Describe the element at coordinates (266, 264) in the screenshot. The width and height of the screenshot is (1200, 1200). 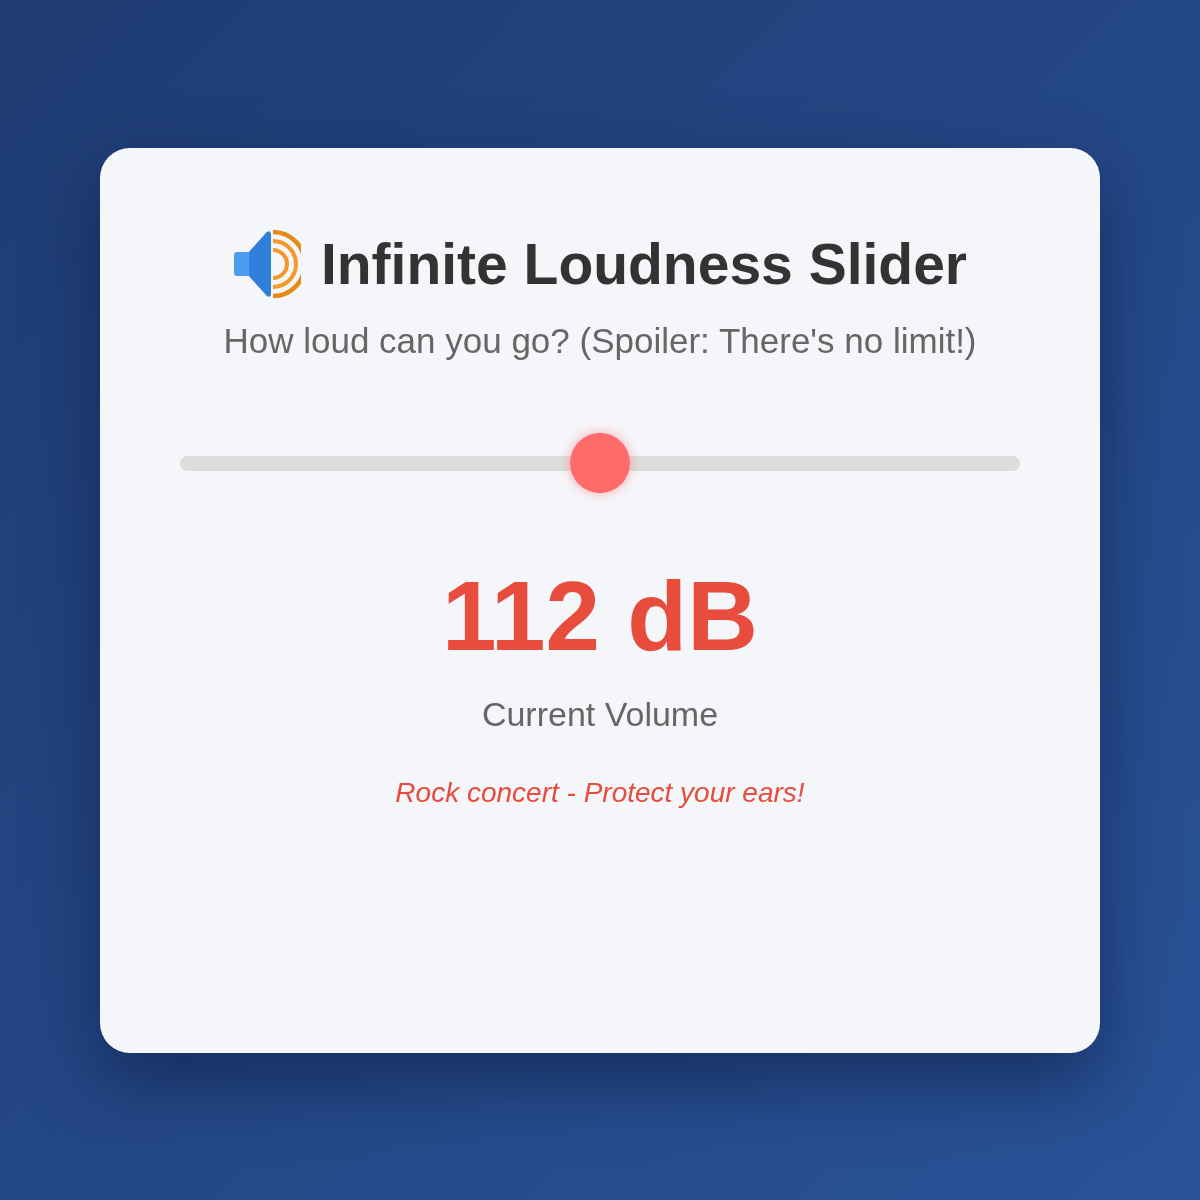
I see `speaker-icon` at that location.